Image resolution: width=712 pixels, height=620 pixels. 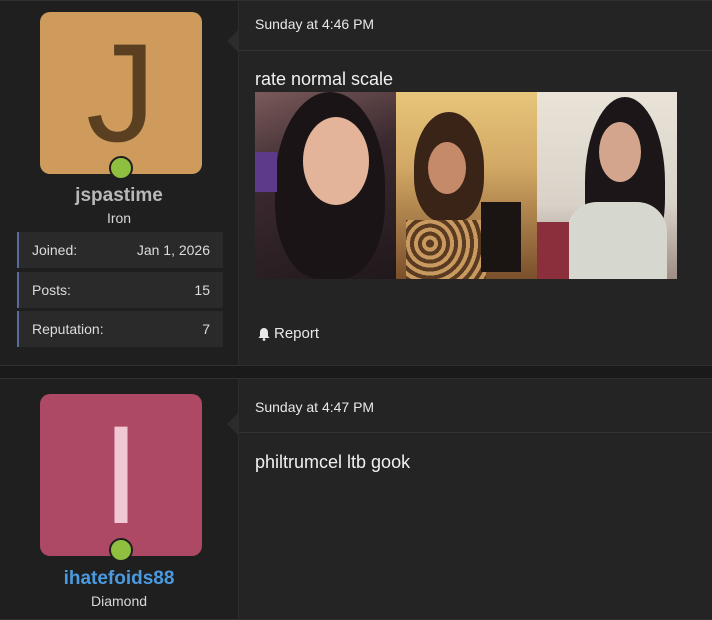 What do you see at coordinates (333, 462) in the screenshot?
I see `post-message: philtrumcel ltb gook` at bounding box center [333, 462].